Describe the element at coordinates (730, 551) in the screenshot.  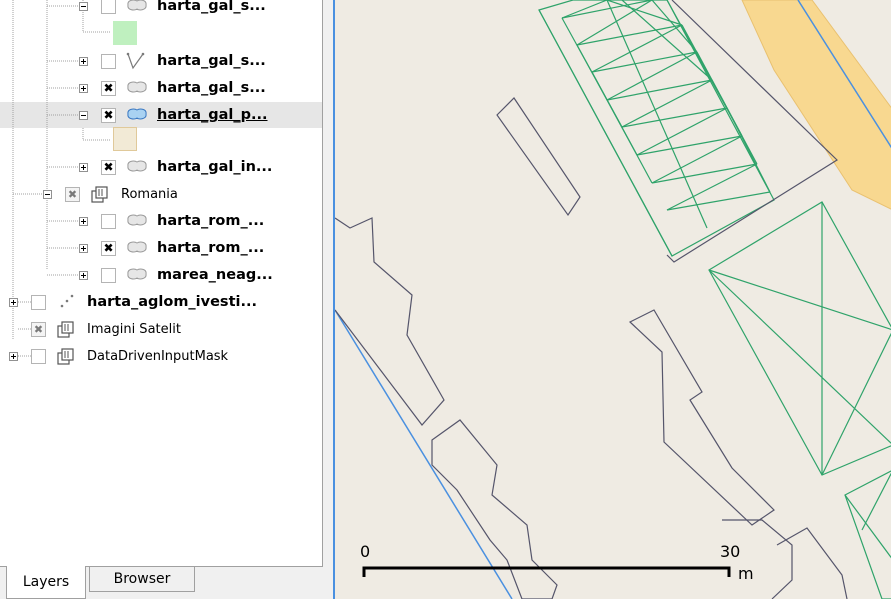
I see `scale-bar-end-label: 30` at that location.